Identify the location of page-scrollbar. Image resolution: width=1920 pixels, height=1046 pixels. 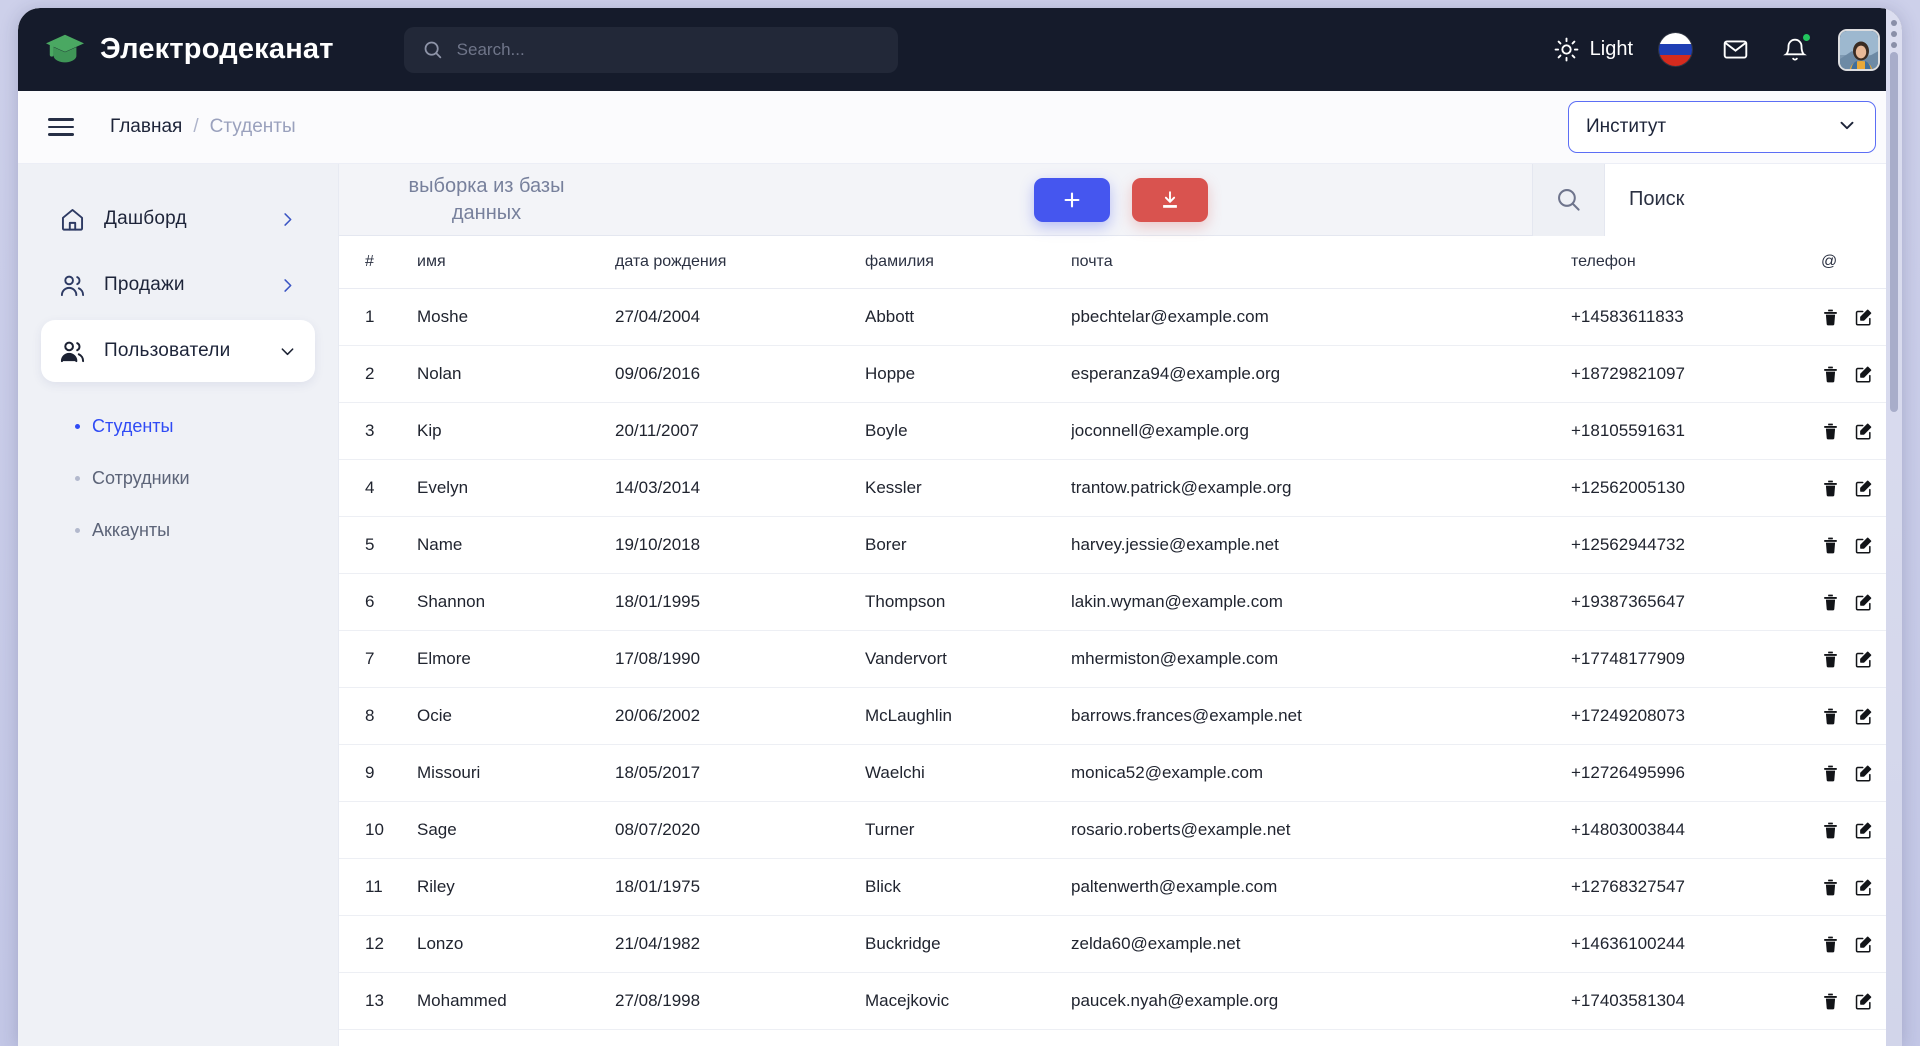
(1894, 527).